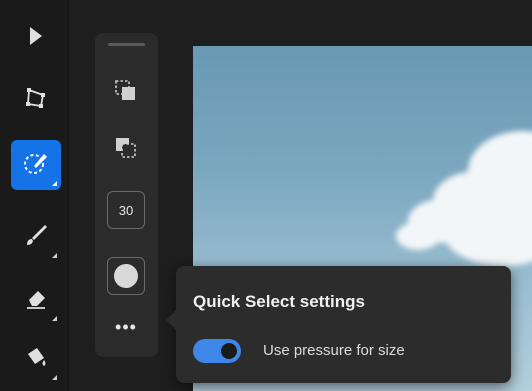 The width and height of the screenshot is (532, 391). I want to click on toggle-knob, so click(229, 351).